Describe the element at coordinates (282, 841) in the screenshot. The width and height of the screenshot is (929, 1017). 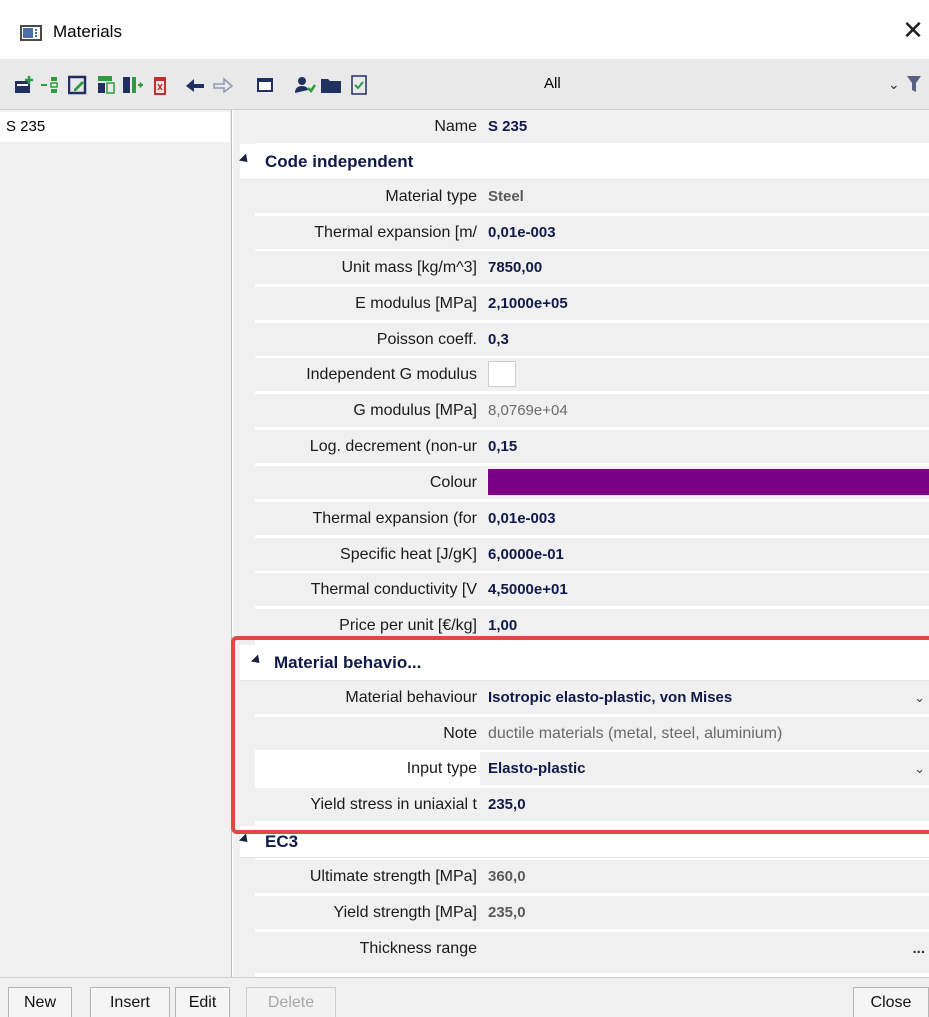
I see `section-title: EC3` at that location.